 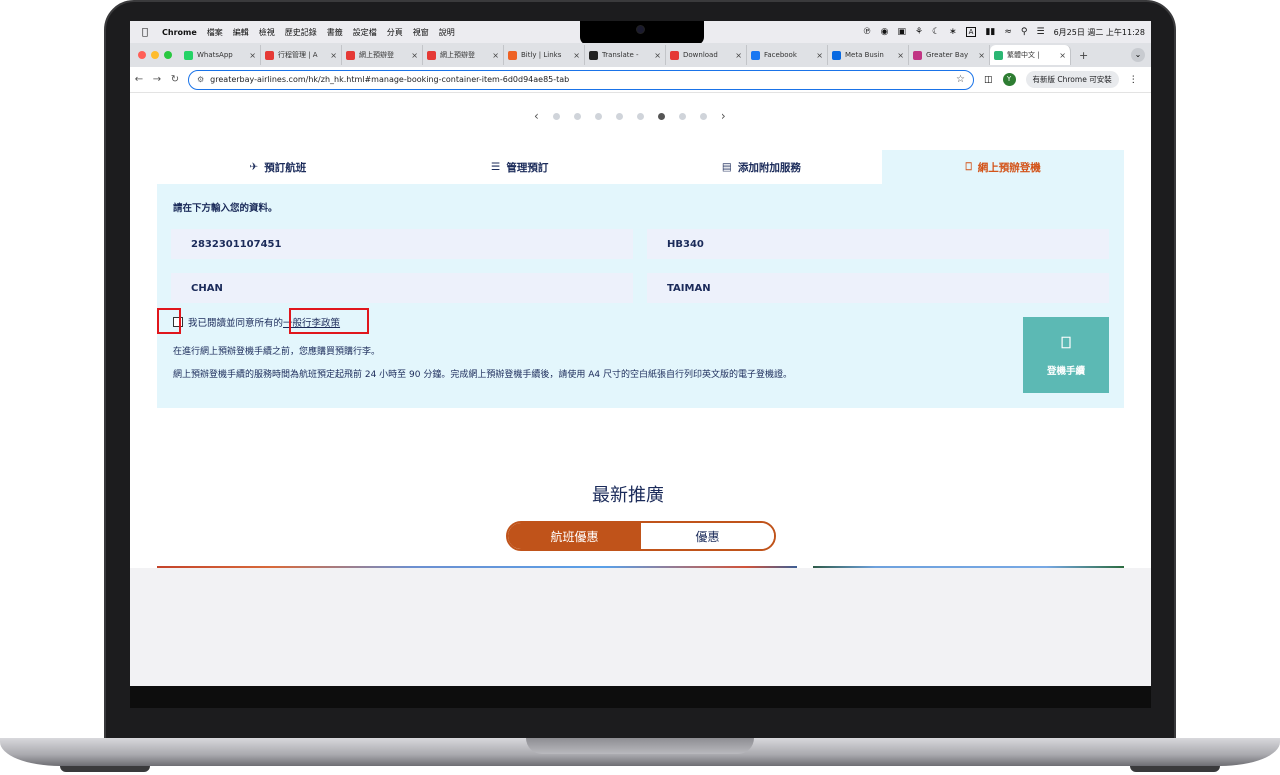 I want to click on extensions-icon: ◫, so click(x=988, y=80).